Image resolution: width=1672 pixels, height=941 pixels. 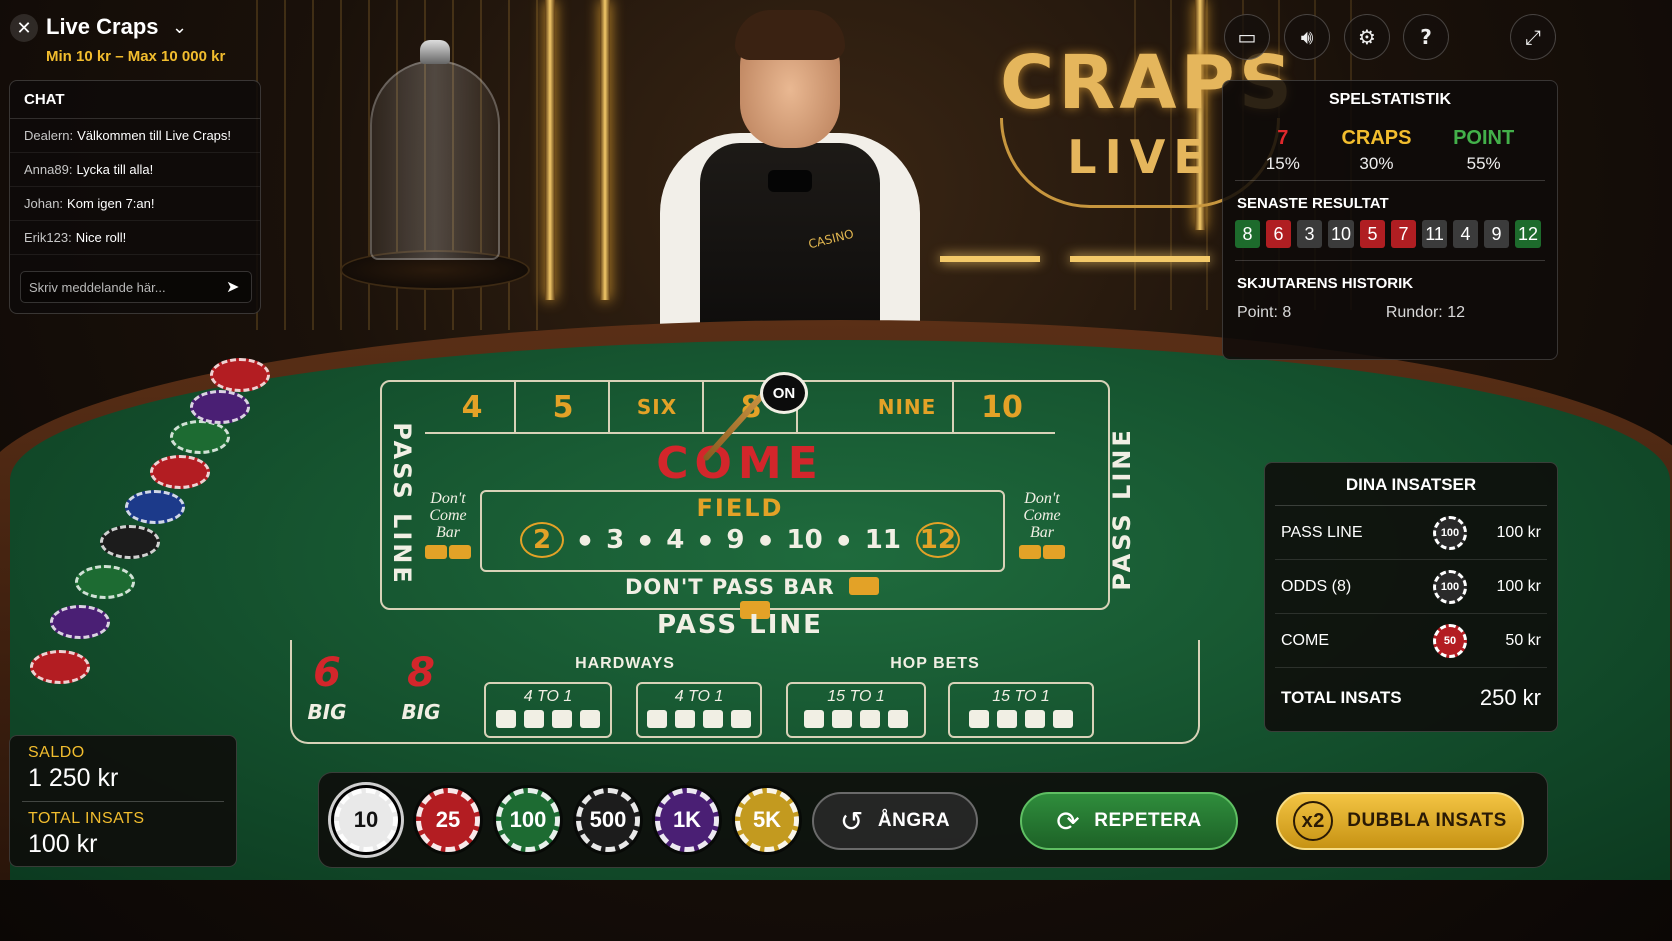 I want to click on recent-results-title: SENASTE RESULTAT, so click(x=1313, y=203).